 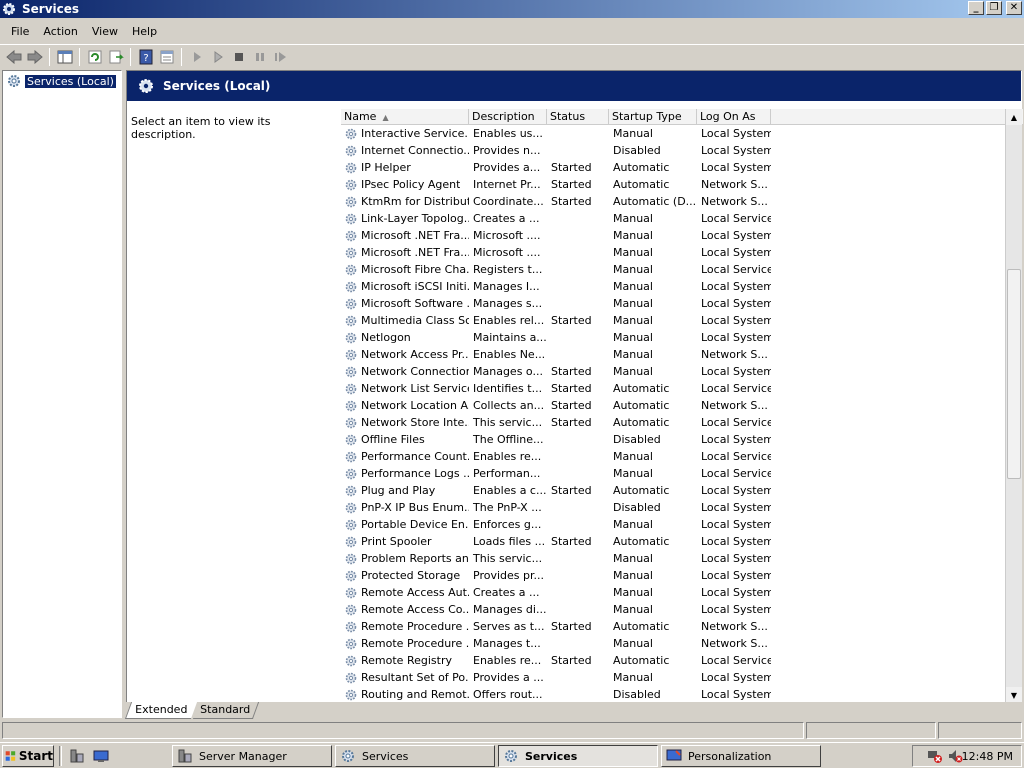 I want to click on menu-action: Action, so click(x=60, y=31).